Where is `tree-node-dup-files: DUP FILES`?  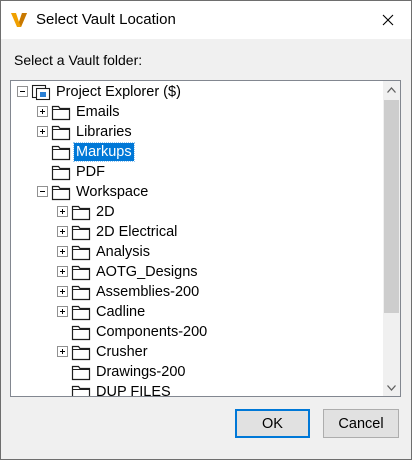 tree-node-dup-files: DUP FILES is located at coordinates (197, 389).